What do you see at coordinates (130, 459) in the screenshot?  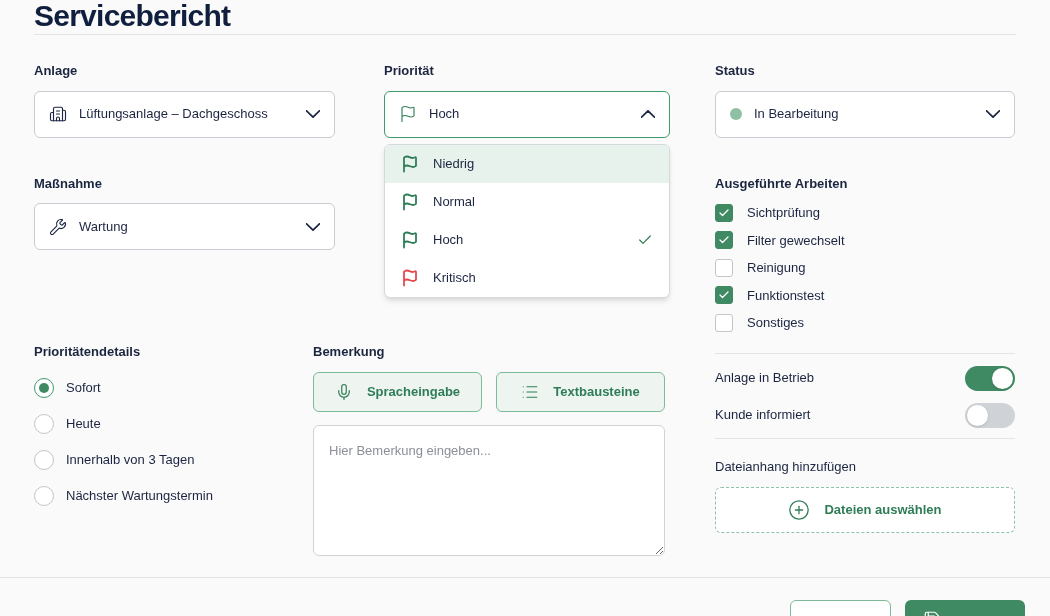 I see `radio-label: Innerhalb von 3 Tagen` at bounding box center [130, 459].